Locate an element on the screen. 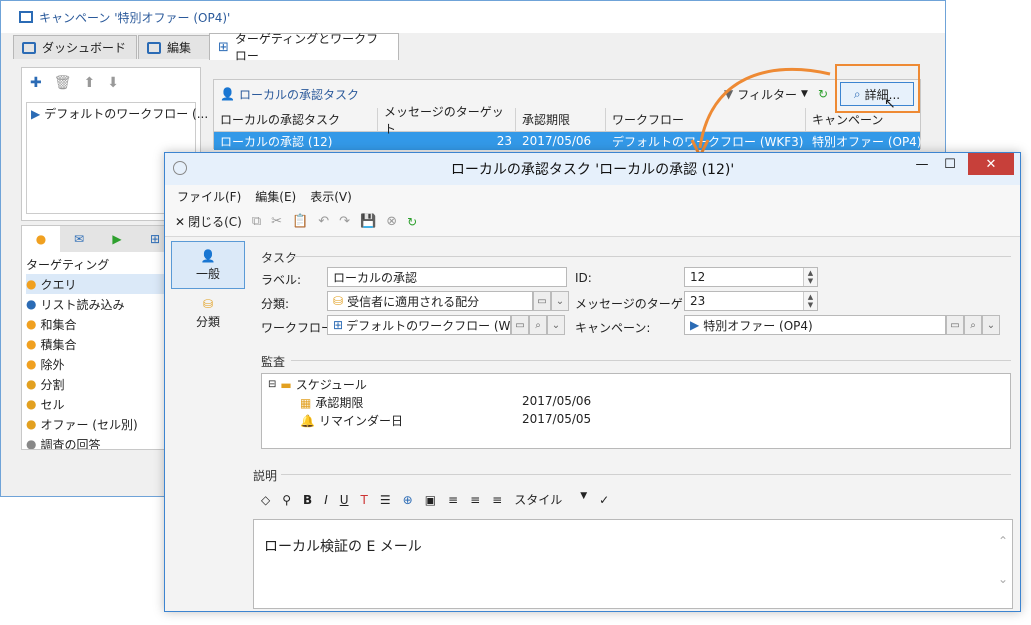  side-tab-general-label: 一般 is located at coordinates (207, 273).